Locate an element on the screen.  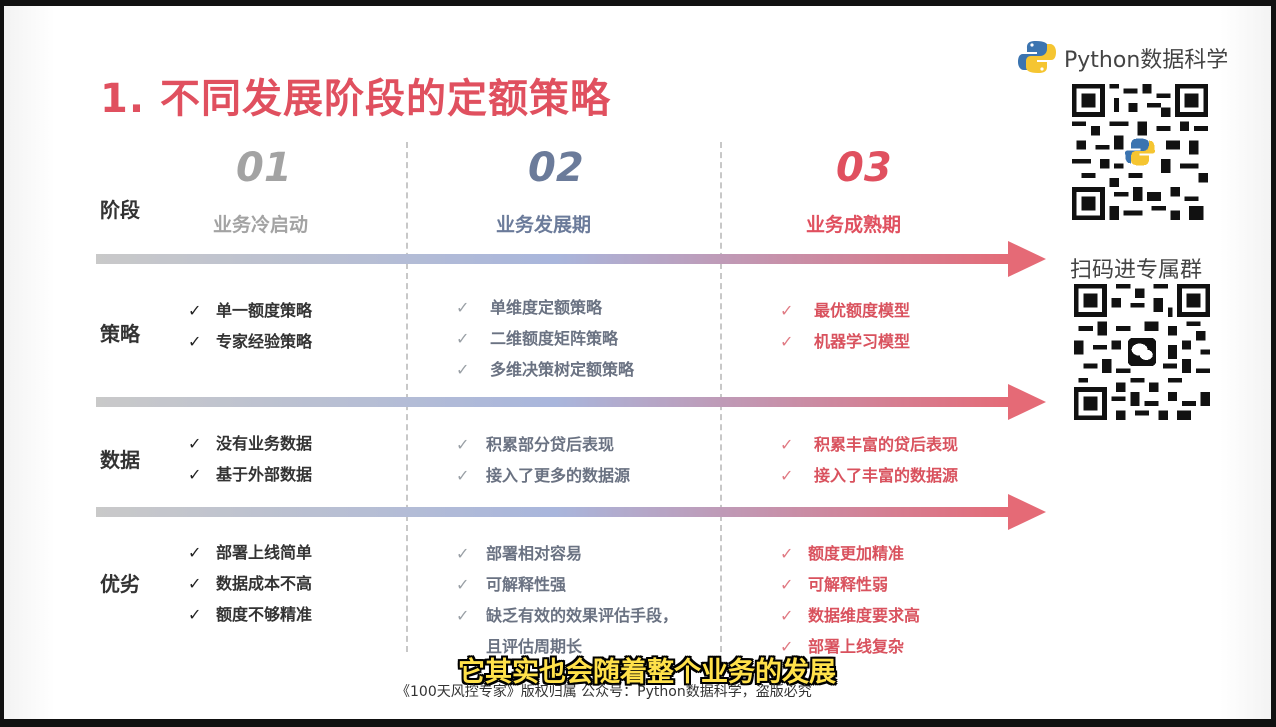
list-item: ✓ 没有业务数据 is located at coordinates (250, 443).